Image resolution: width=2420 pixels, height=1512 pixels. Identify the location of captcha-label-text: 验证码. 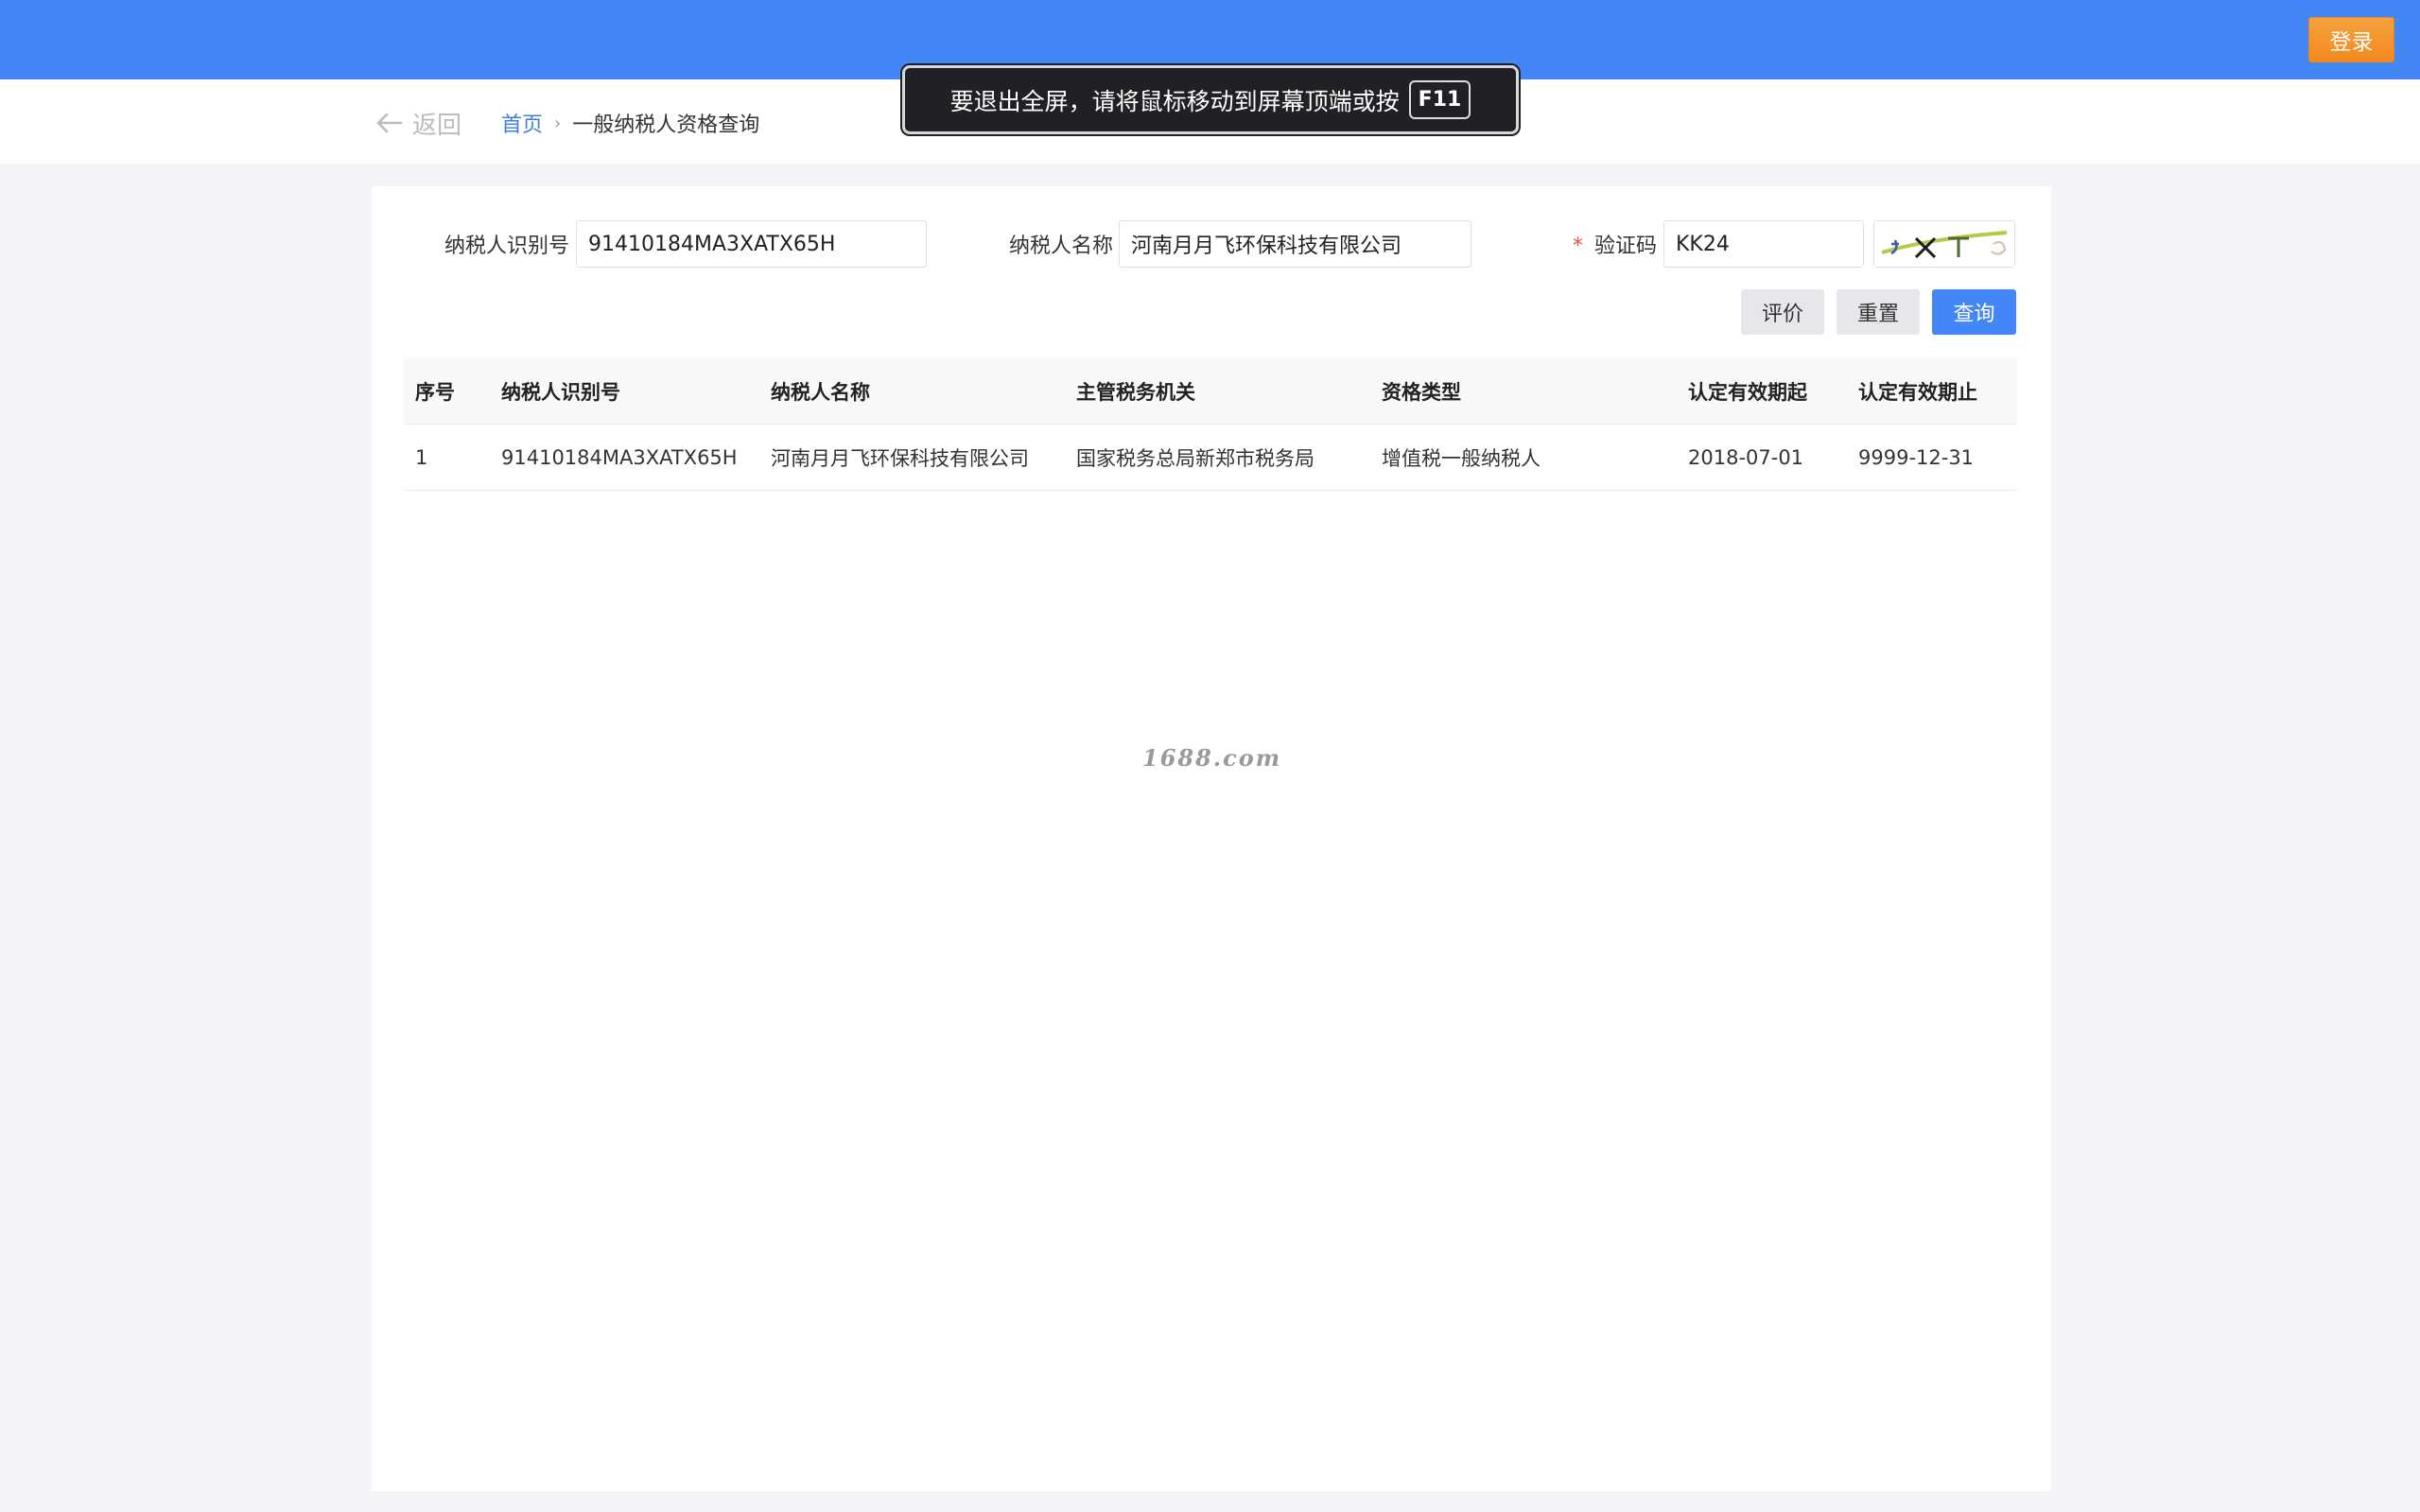
(1626, 246).